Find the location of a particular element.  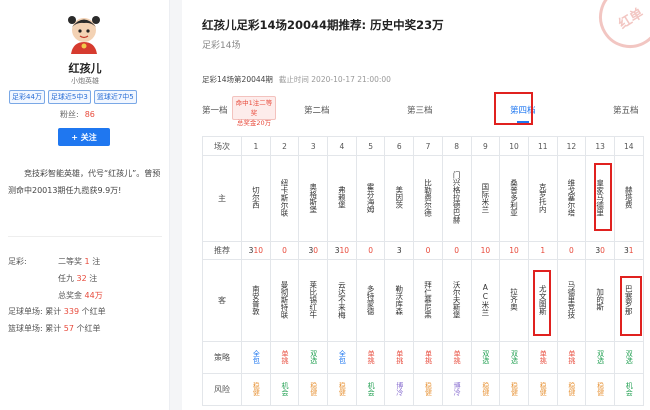

match-number-cell: 3 is located at coordinates (313, 146).